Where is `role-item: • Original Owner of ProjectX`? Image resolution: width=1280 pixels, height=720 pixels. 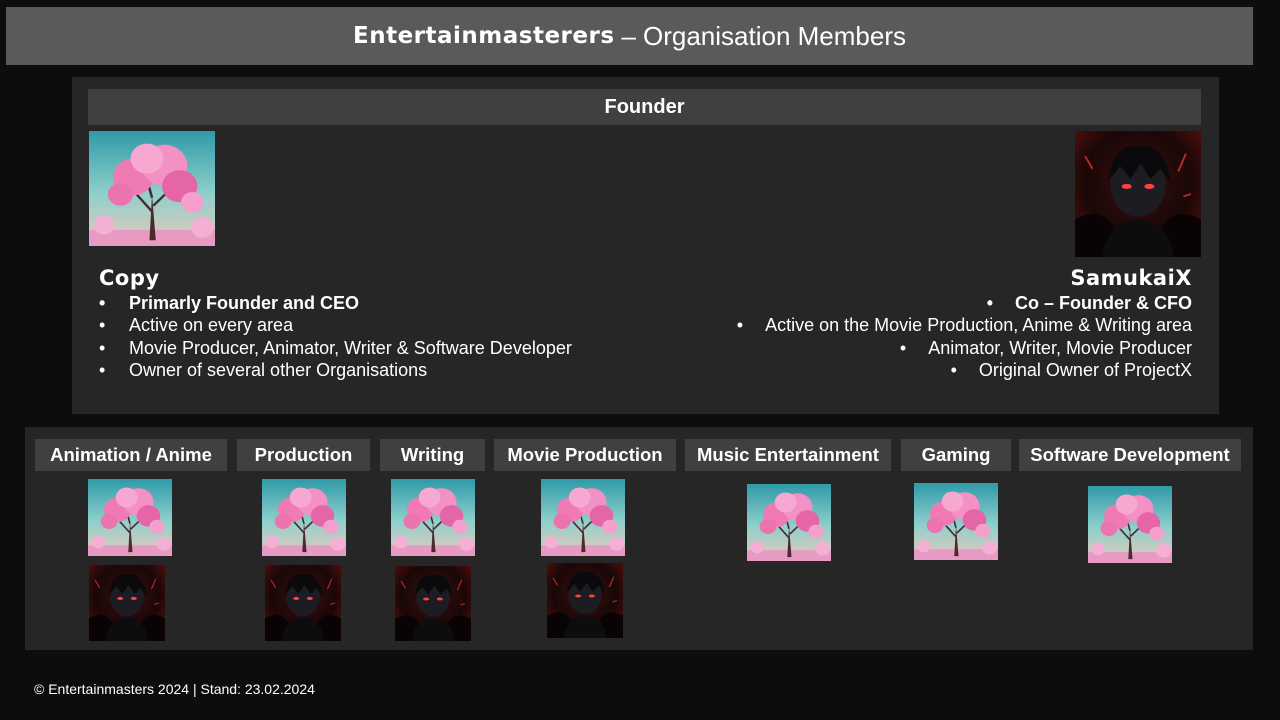 role-item: • Original Owner of ProjectX is located at coordinates (892, 370).